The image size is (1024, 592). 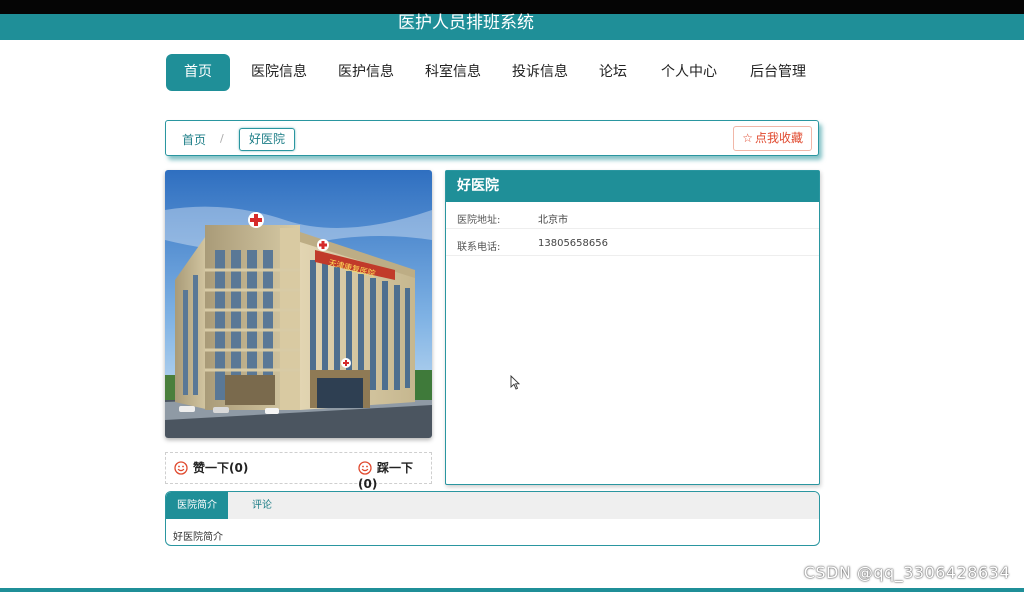 I want to click on detail-tabs: 医院简介 评论 好医院简介, so click(x=492, y=518).